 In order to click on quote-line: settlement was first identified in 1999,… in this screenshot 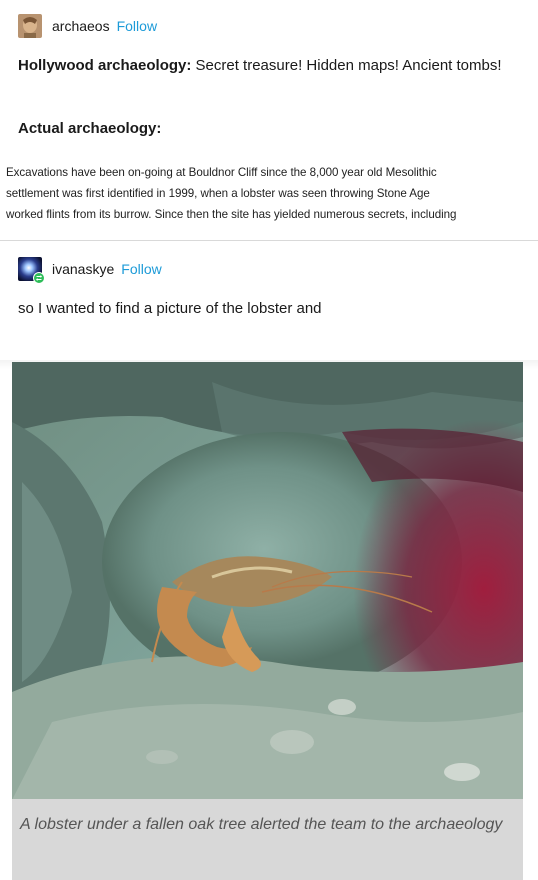, I will do `click(218, 193)`.